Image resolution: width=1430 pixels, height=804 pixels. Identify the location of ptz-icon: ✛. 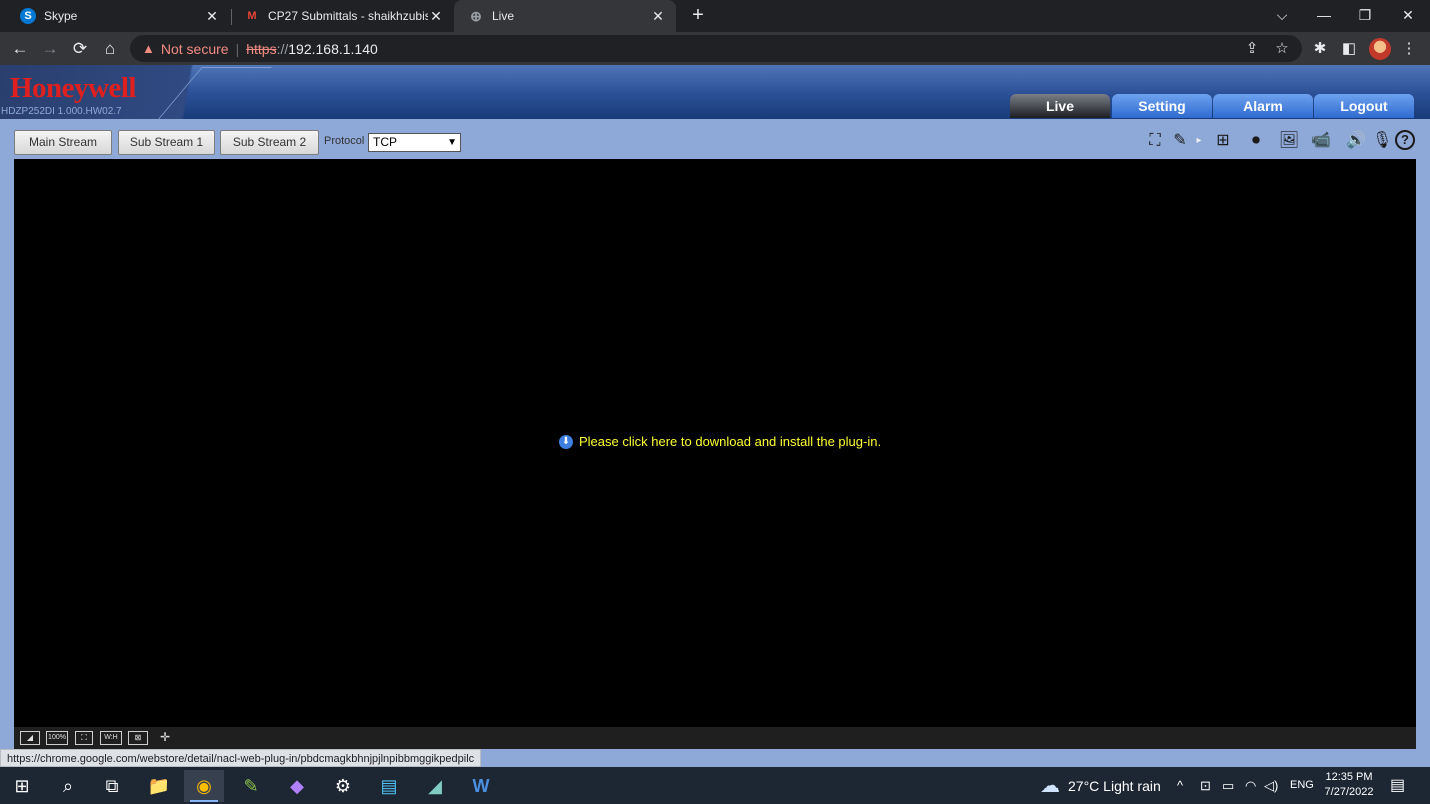
(165, 738).